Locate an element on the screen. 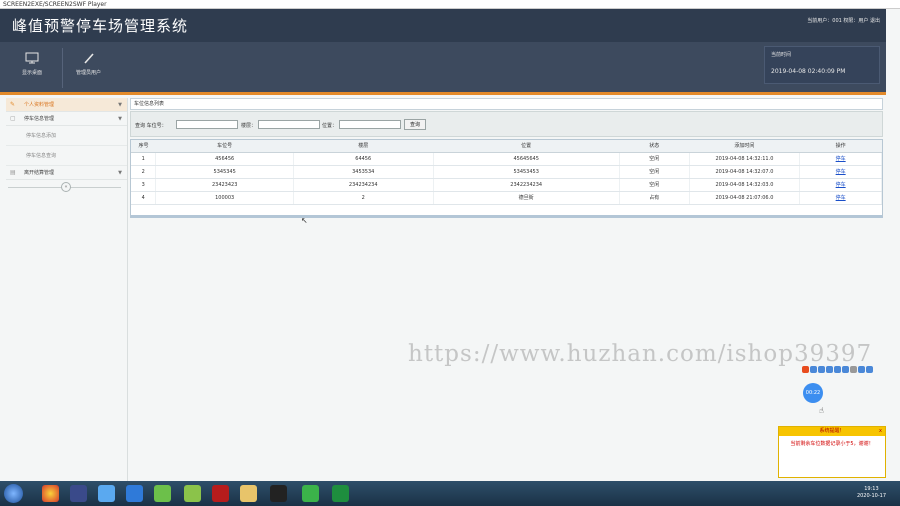 The height and width of the screenshot is (506, 900). alert-message: 当前剩余车位数据记录小于5，谢谢！ is located at coordinates (832, 444).